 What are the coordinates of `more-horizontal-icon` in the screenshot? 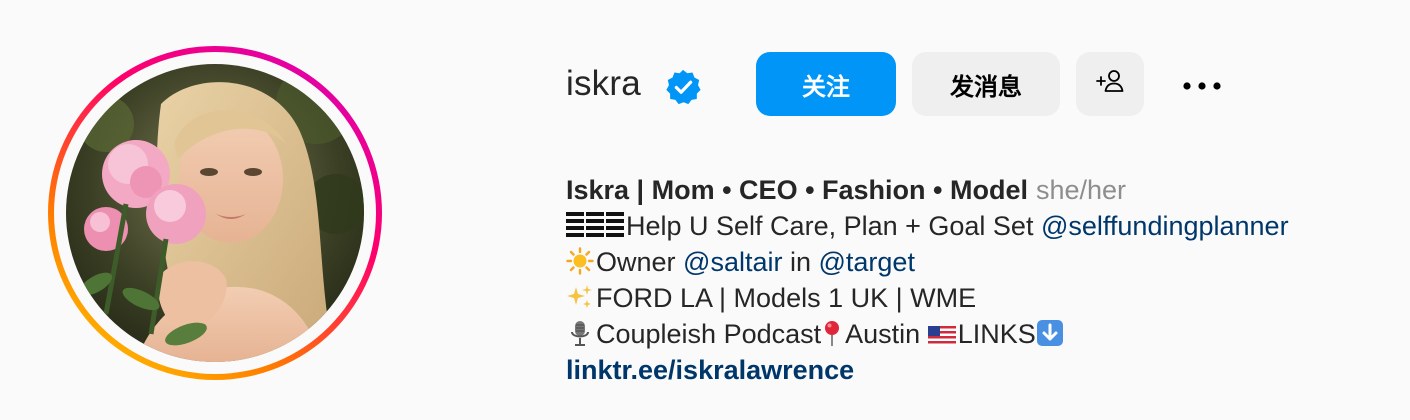 It's located at (1202, 84).